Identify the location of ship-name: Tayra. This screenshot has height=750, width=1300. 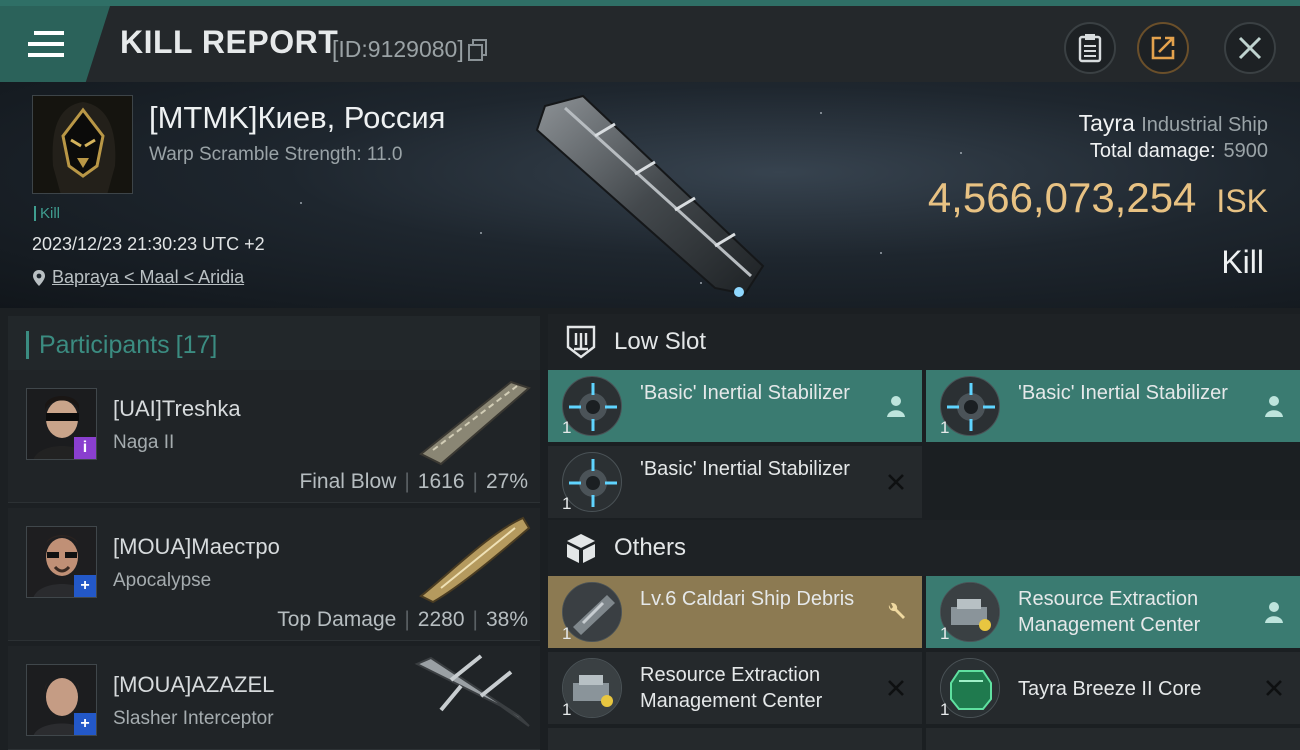
(1107, 123).